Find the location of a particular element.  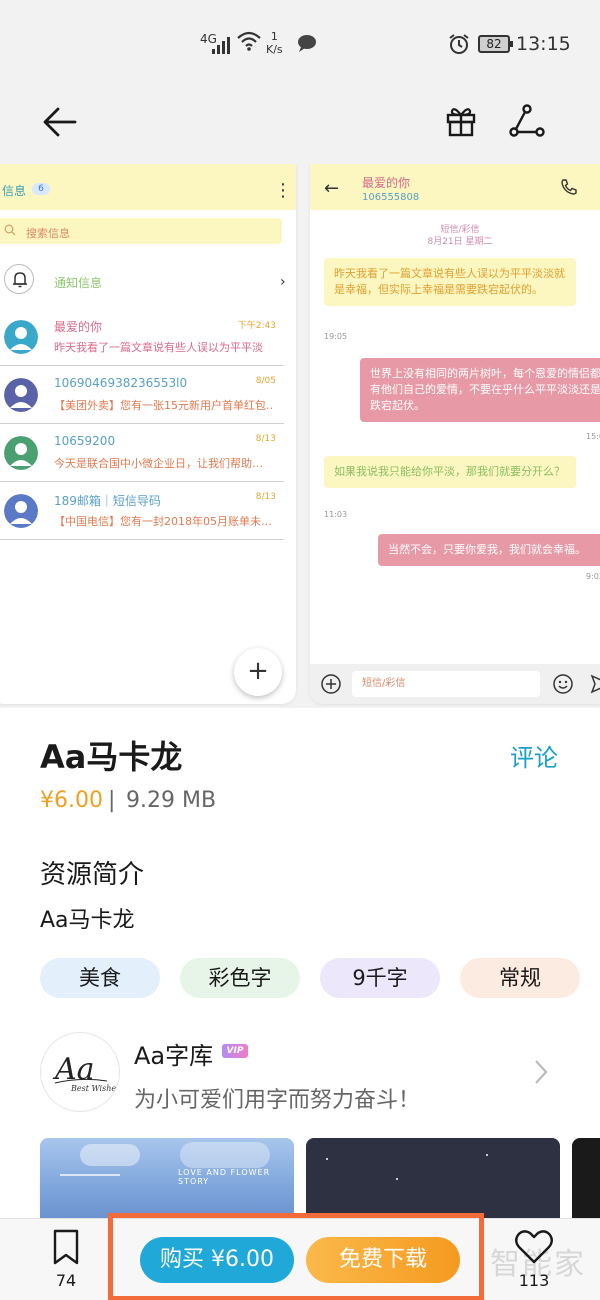

chevron-right-icon is located at coordinates (541, 1072).